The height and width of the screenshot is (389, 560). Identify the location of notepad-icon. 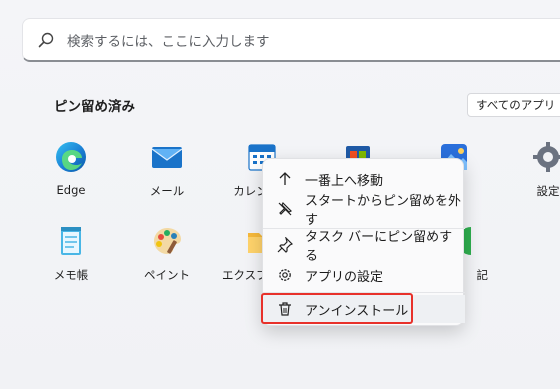
(71, 241).